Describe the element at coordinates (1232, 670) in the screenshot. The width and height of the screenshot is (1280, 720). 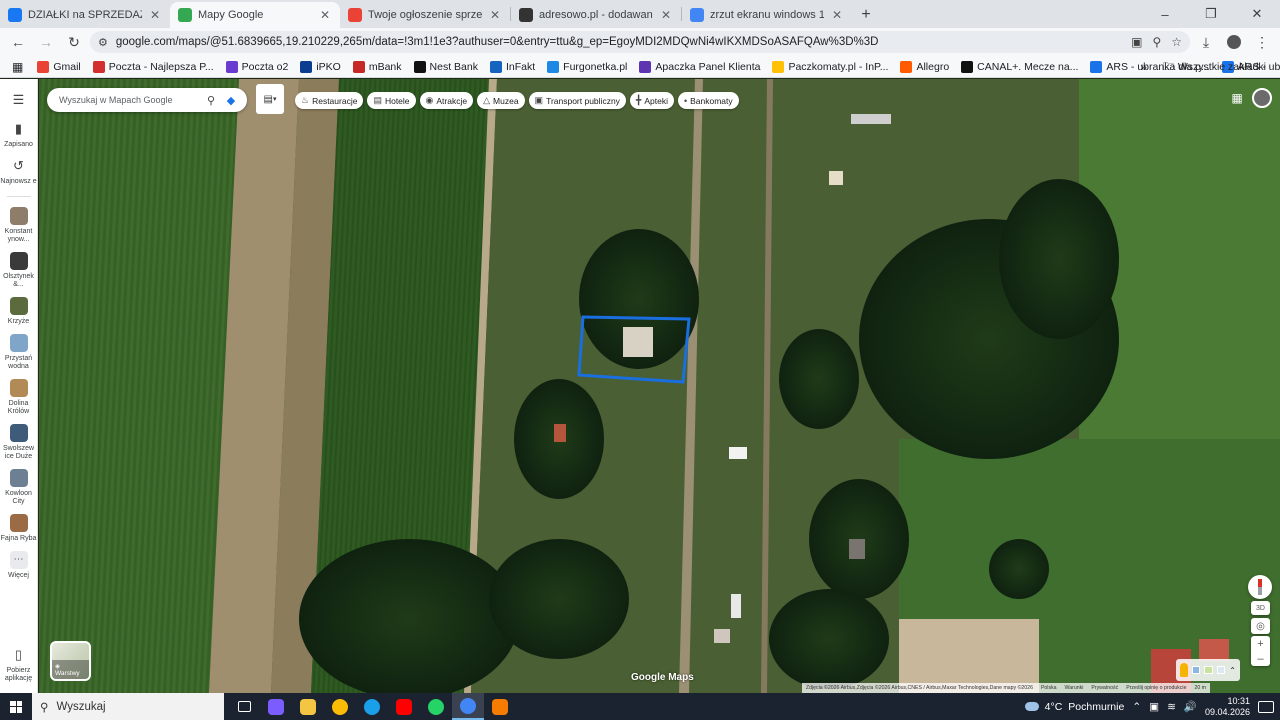
I see `expand-icon: ⌃` at that location.